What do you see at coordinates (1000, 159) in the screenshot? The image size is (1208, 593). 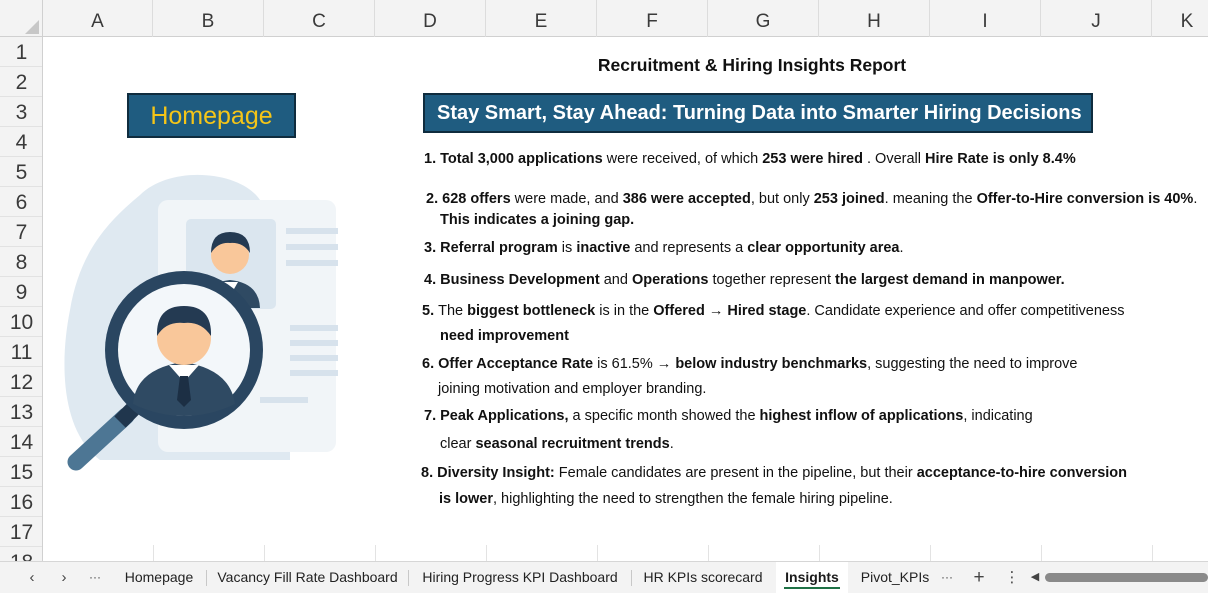 I see `insight-bold-text: Hire Rate is only 8.4%` at bounding box center [1000, 159].